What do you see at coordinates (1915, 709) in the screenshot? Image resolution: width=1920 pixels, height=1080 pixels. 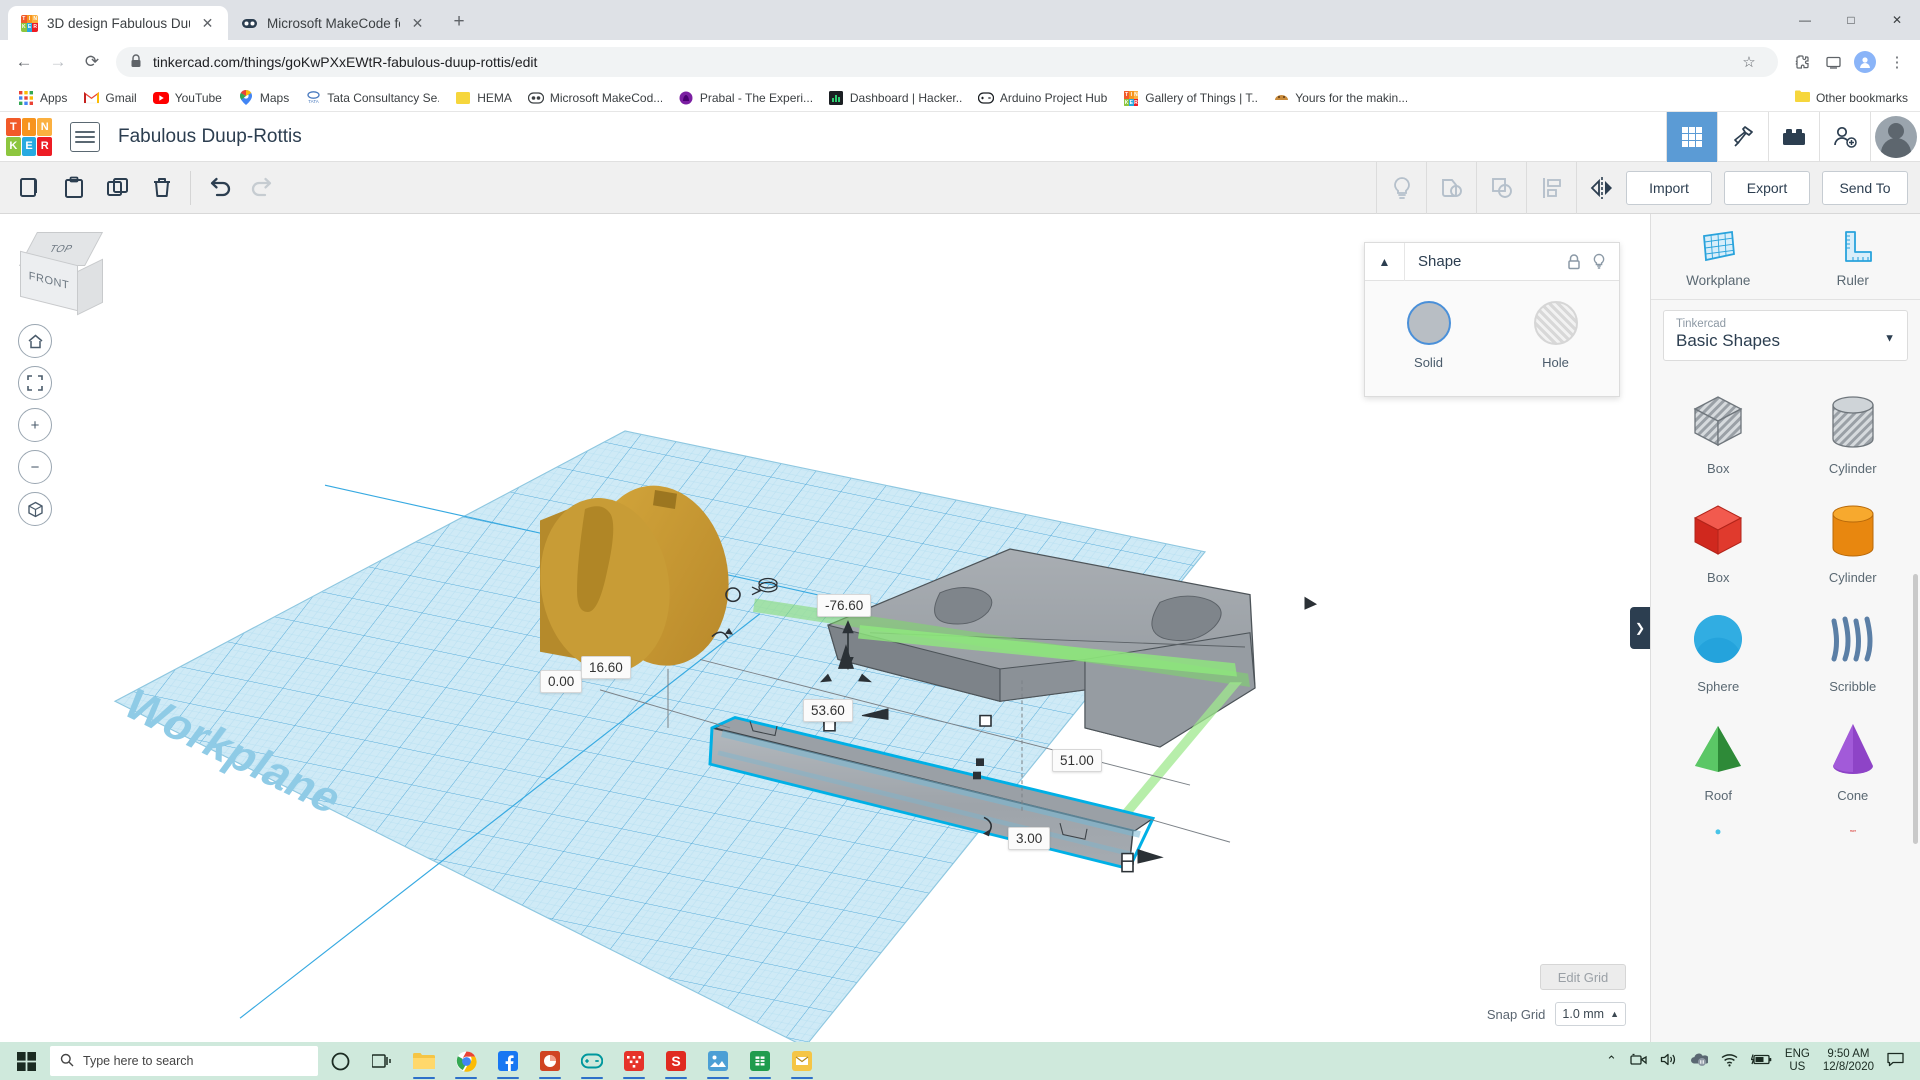 I see `sidebar-scrollbar` at bounding box center [1915, 709].